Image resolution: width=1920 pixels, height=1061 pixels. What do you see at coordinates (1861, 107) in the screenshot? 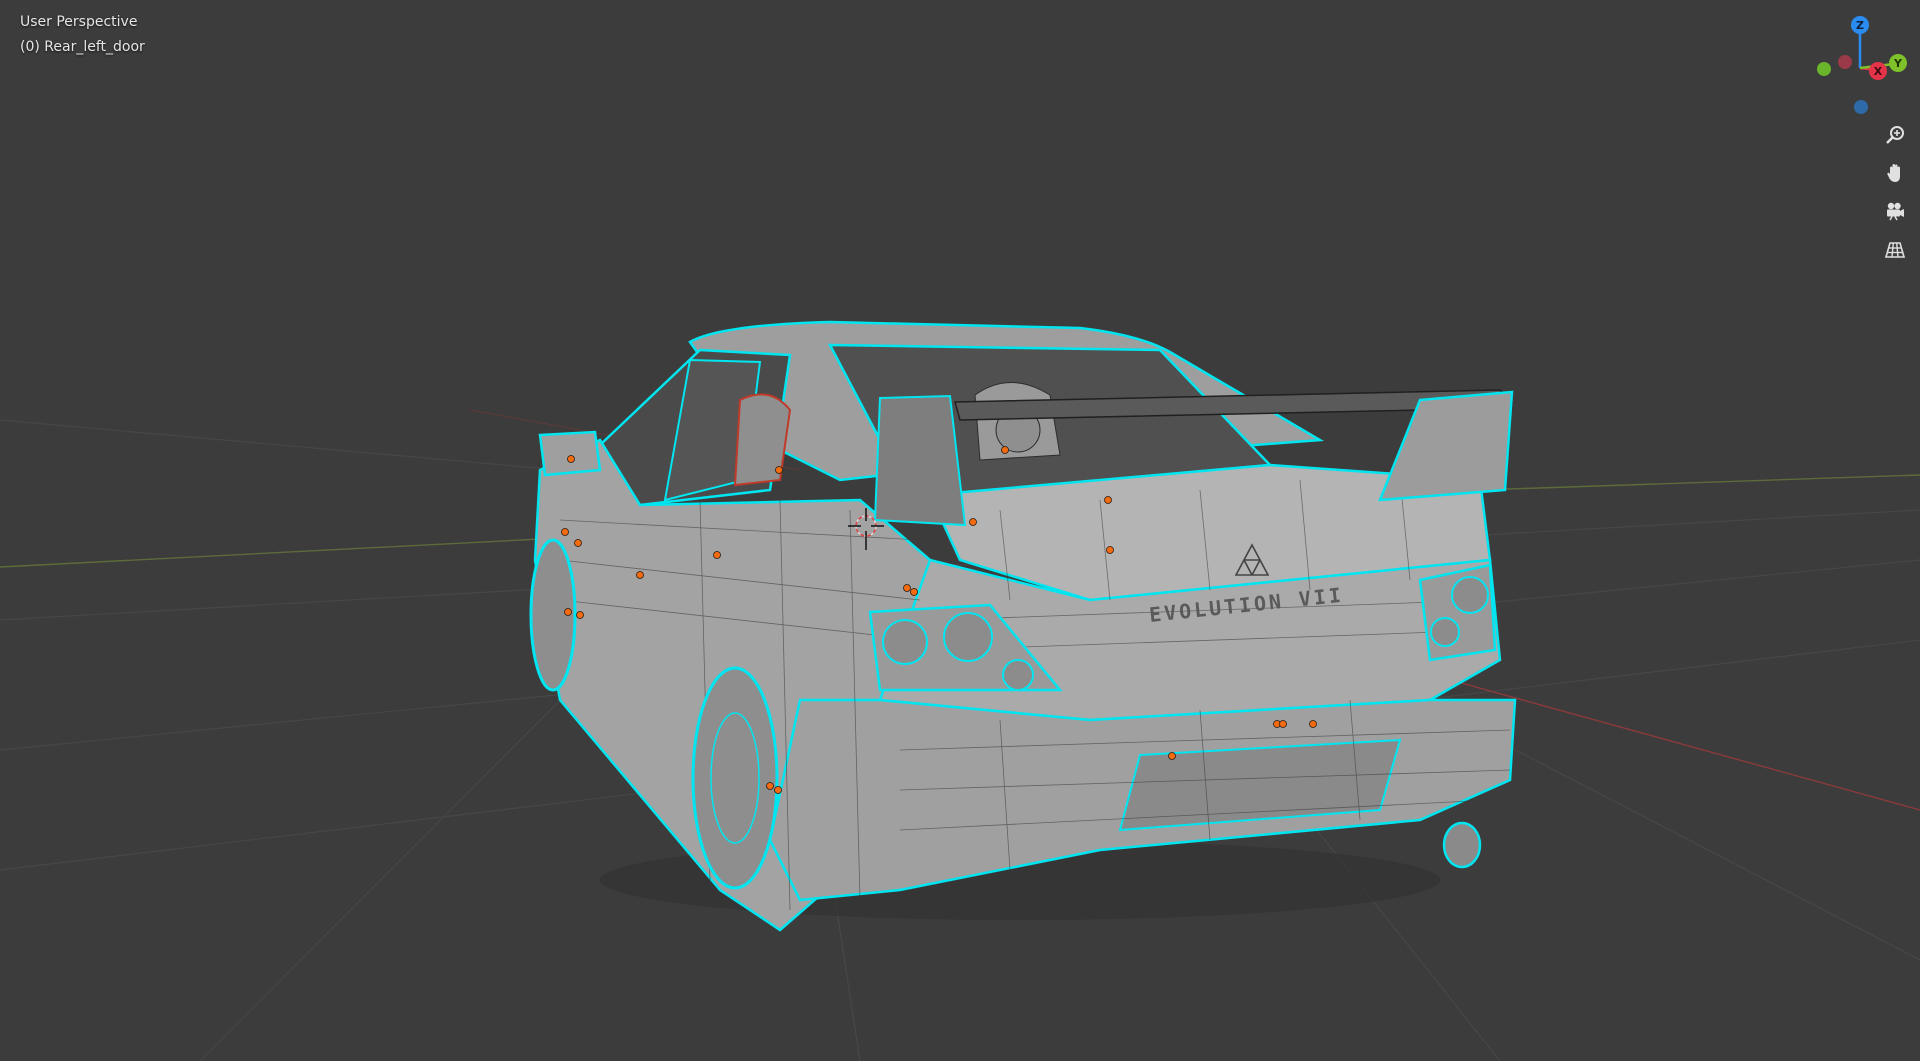
I see `gizmo-neg-z` at bounding box center [1861, 107].